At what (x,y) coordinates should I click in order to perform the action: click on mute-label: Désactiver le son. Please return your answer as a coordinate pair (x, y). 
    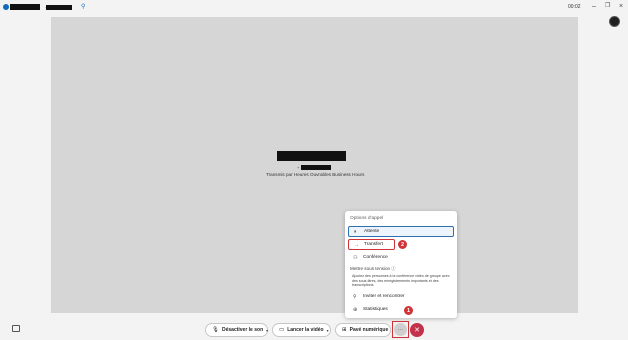
    Looking at the image, I should click on (242, 330).